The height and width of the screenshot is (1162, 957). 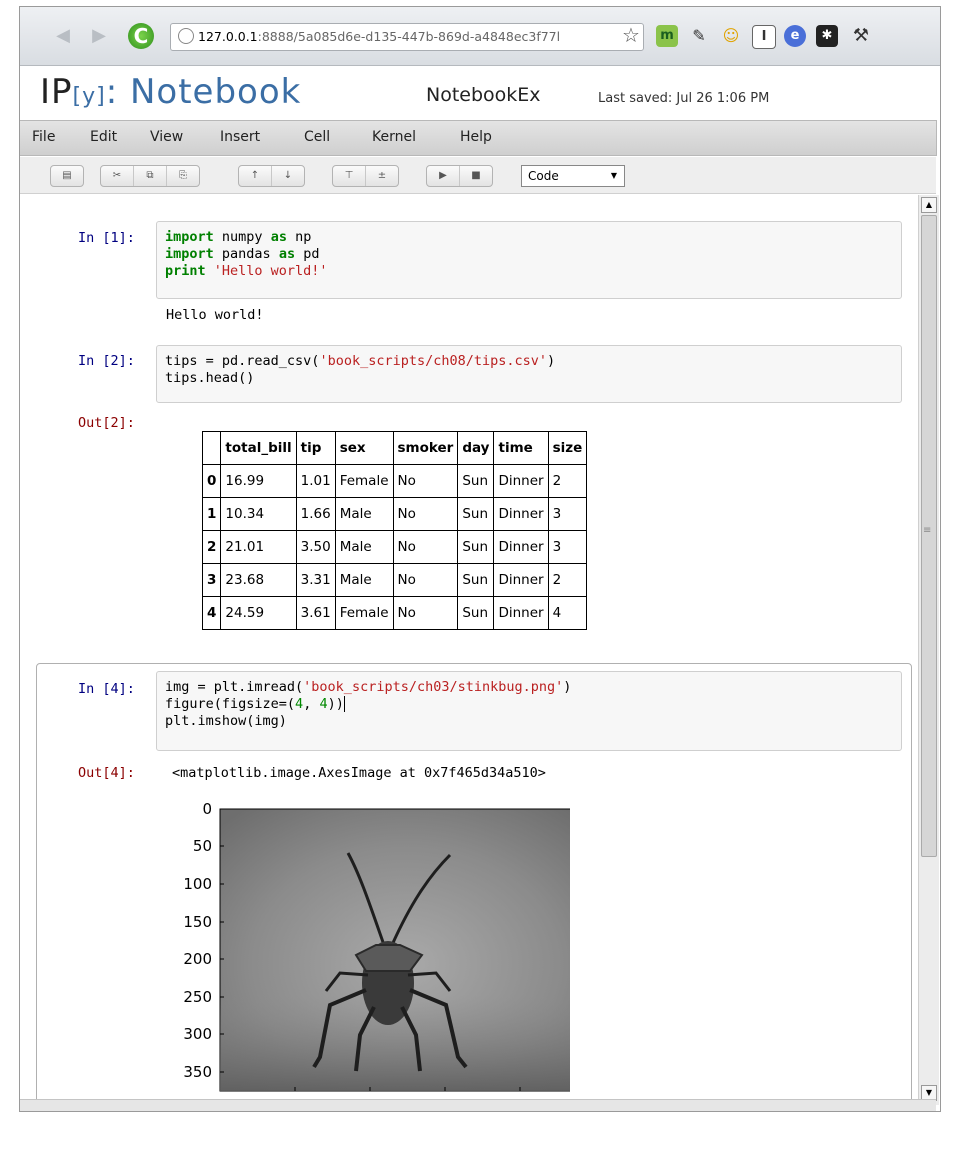 What do you see at coordinates (99, 36) in the screenshot?
I see `forward-arrow-icon: ▶` at bounding box center [99, 36].